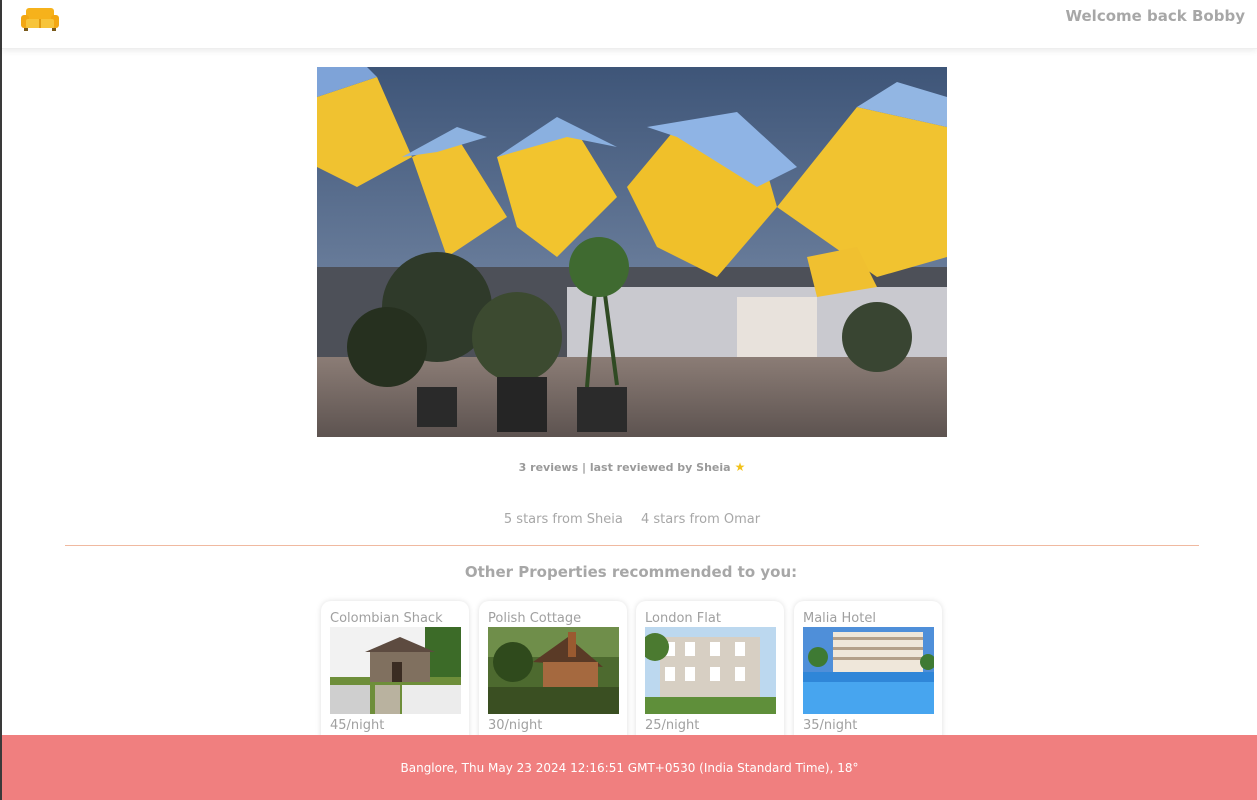 The height and width of the screenshot is (800, 1257). I want to click on review-item: 4 stars from Omar, so click(701, 519).